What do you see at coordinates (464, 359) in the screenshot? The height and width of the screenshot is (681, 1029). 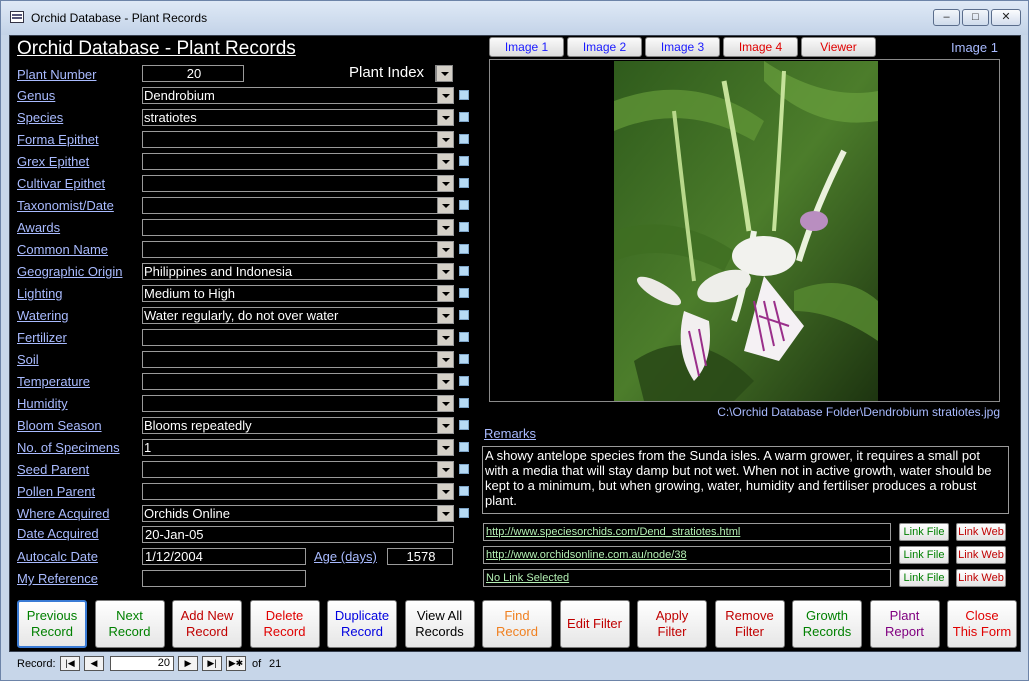 I see `soil-checkbox` at bounding box center [464, 359].